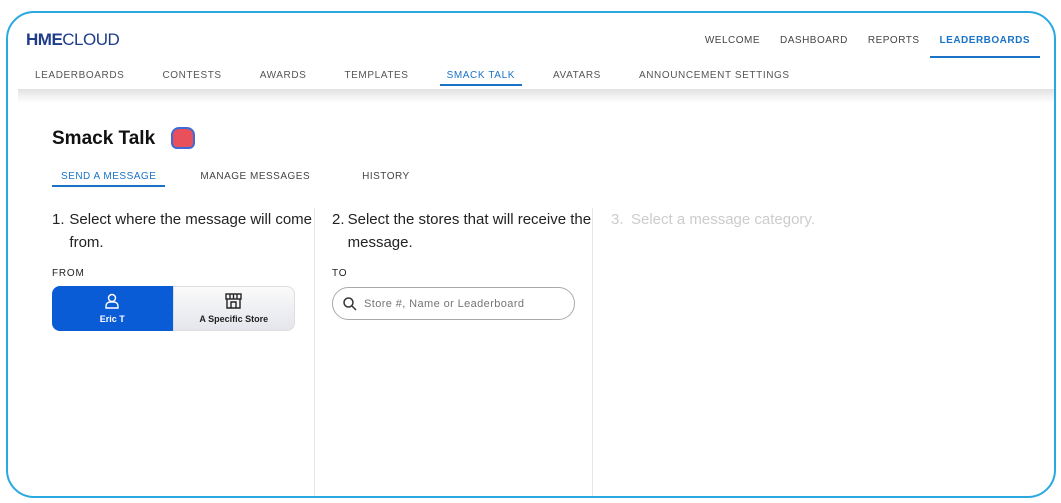  What do you see at coordinates (183, 138) in the screenshot?
I see `mascot-icon` at bounding box center [183, 138].